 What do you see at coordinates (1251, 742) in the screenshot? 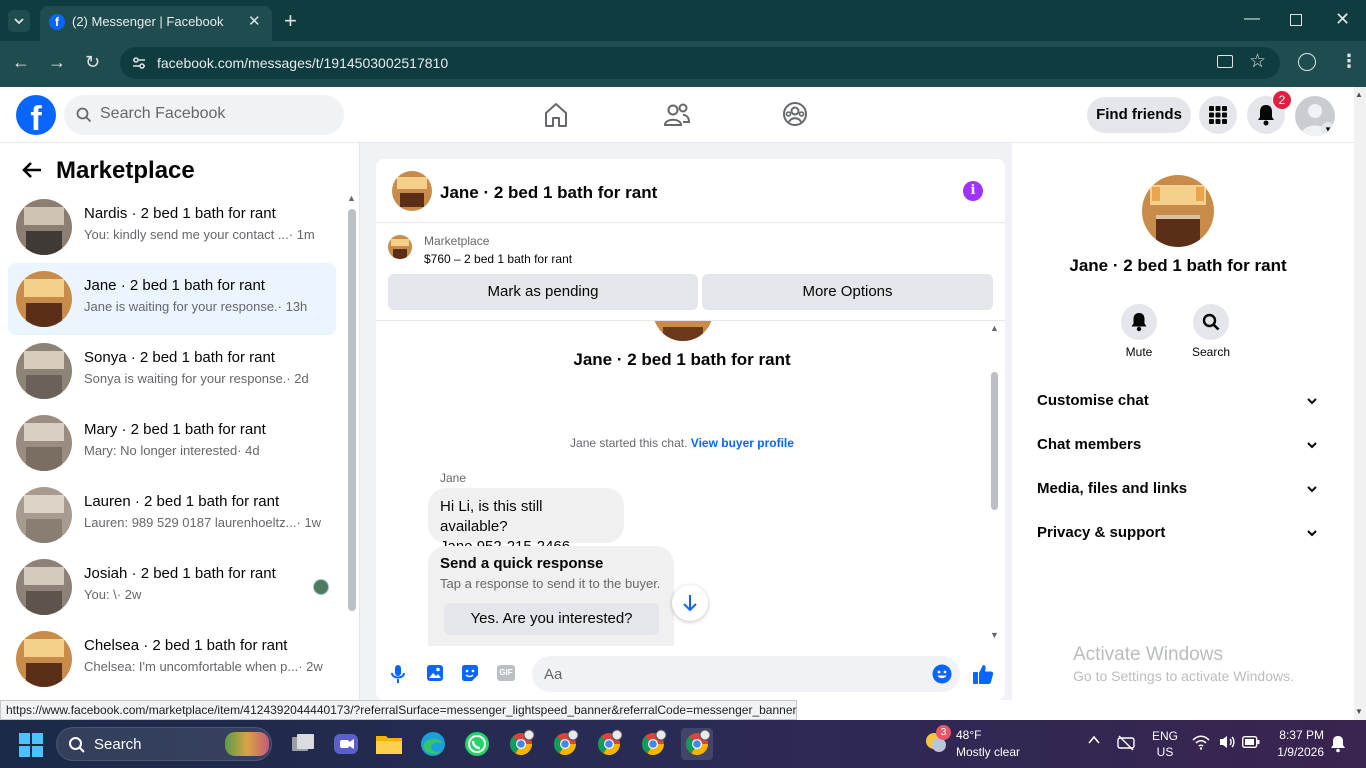
I see `battery-icon` at bounding box center [1251, 742].